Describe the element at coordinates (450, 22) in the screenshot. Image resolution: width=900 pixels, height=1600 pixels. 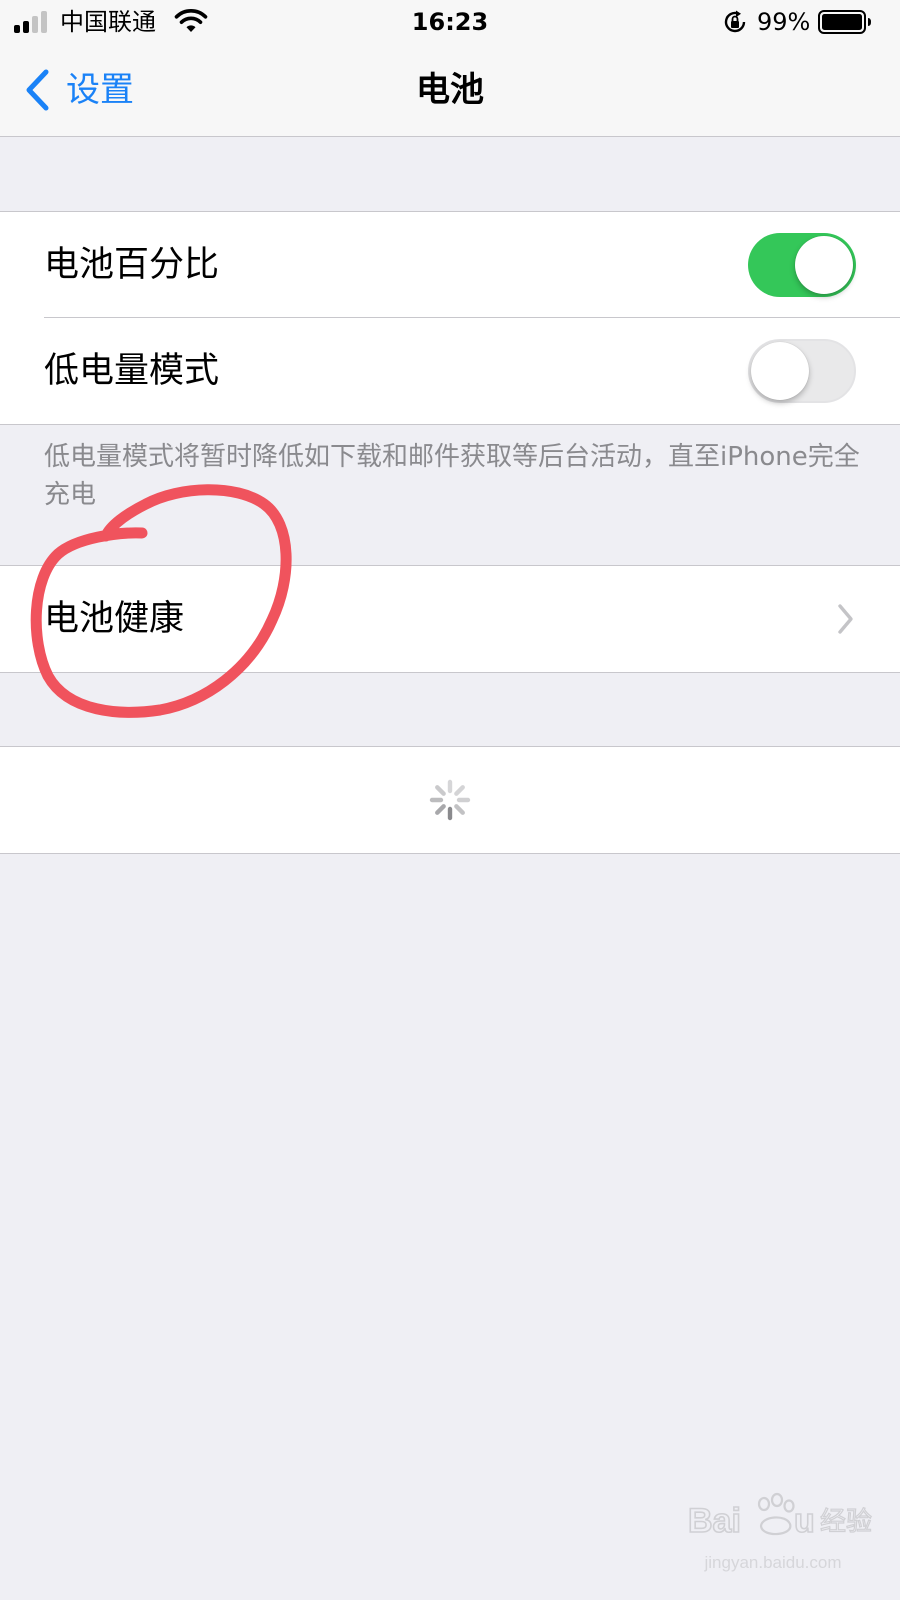
I see `status-bar: 中国联通 16:23 99%` at that location.